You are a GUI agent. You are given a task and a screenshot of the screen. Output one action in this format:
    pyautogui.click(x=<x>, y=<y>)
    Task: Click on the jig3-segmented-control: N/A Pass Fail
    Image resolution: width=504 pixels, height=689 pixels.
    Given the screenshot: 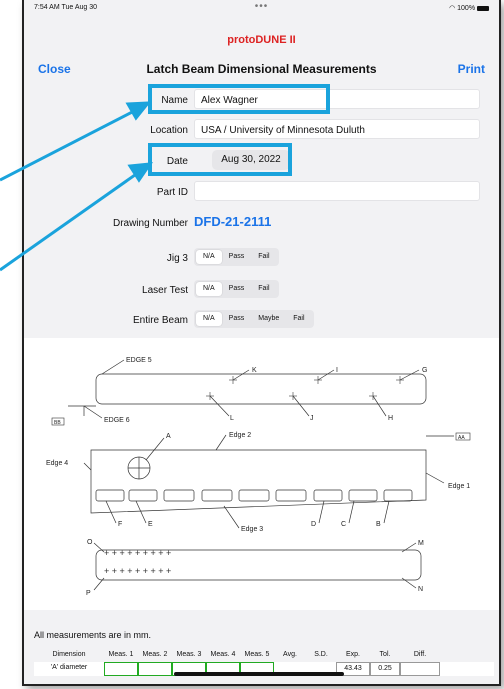 What is the action you would take?
    pyautogui.click(x=236, y=257)
    